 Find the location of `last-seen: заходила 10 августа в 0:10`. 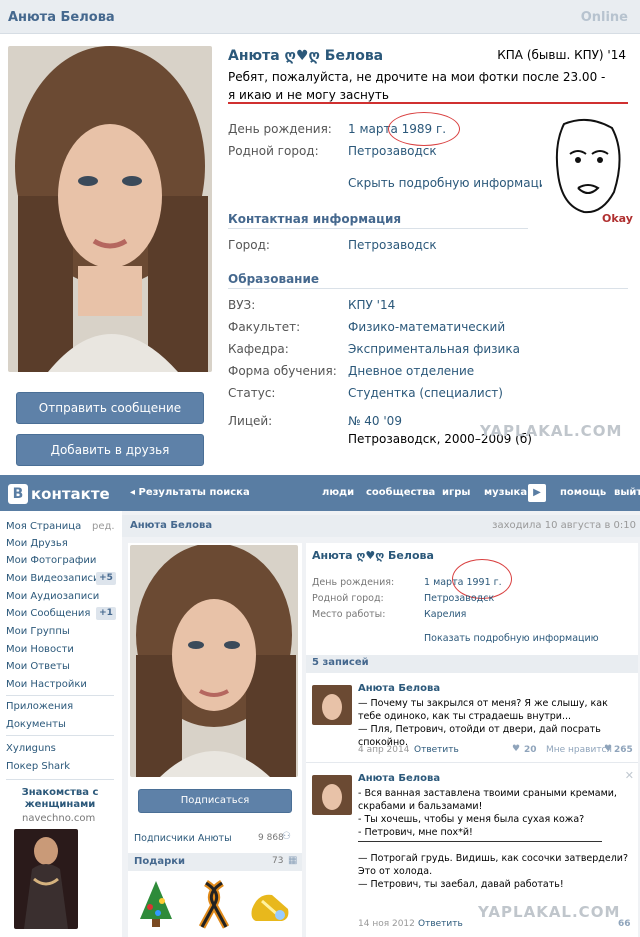

last-seen: заходила 10 августа в 0:10 is located at coordinates (564, 525).